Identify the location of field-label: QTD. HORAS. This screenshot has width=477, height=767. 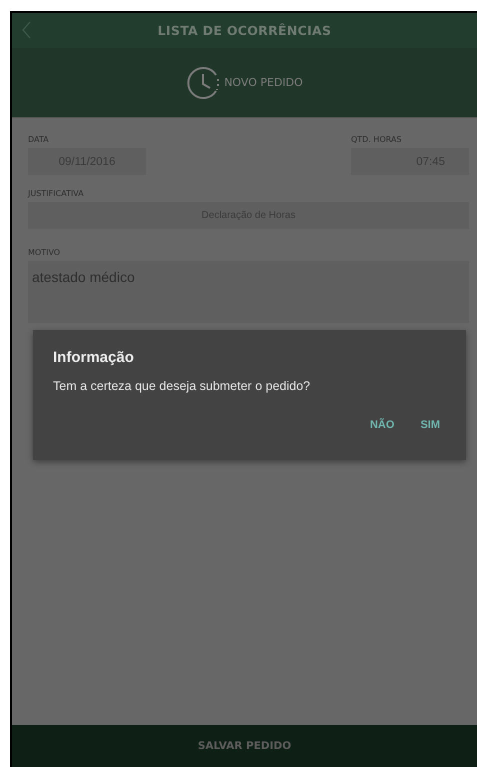
(376, 139).